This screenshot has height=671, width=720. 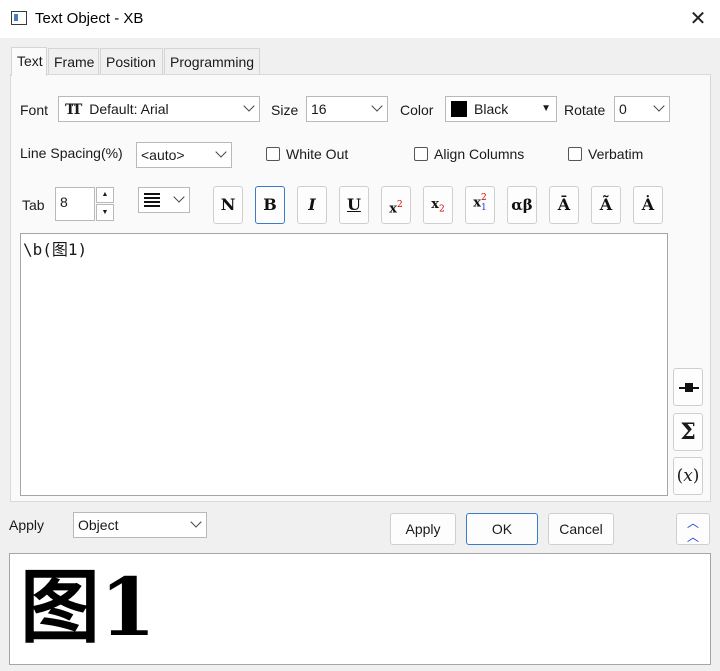 What do you see at coordinates (319, 109) in the screenshot?
I see `size-value: 16` at bounding box center [319, 109].